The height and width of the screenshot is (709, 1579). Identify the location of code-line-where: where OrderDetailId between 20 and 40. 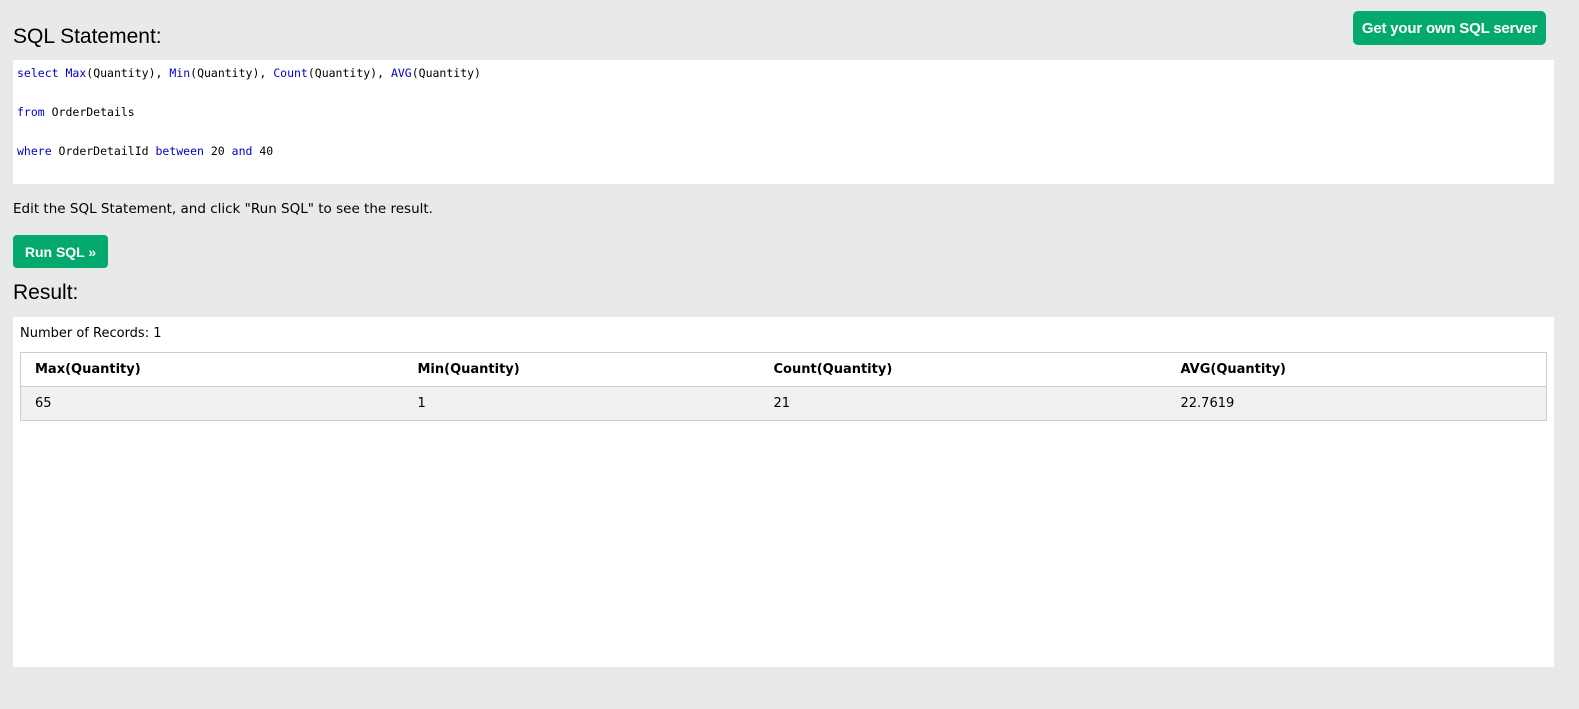
(783, 151).